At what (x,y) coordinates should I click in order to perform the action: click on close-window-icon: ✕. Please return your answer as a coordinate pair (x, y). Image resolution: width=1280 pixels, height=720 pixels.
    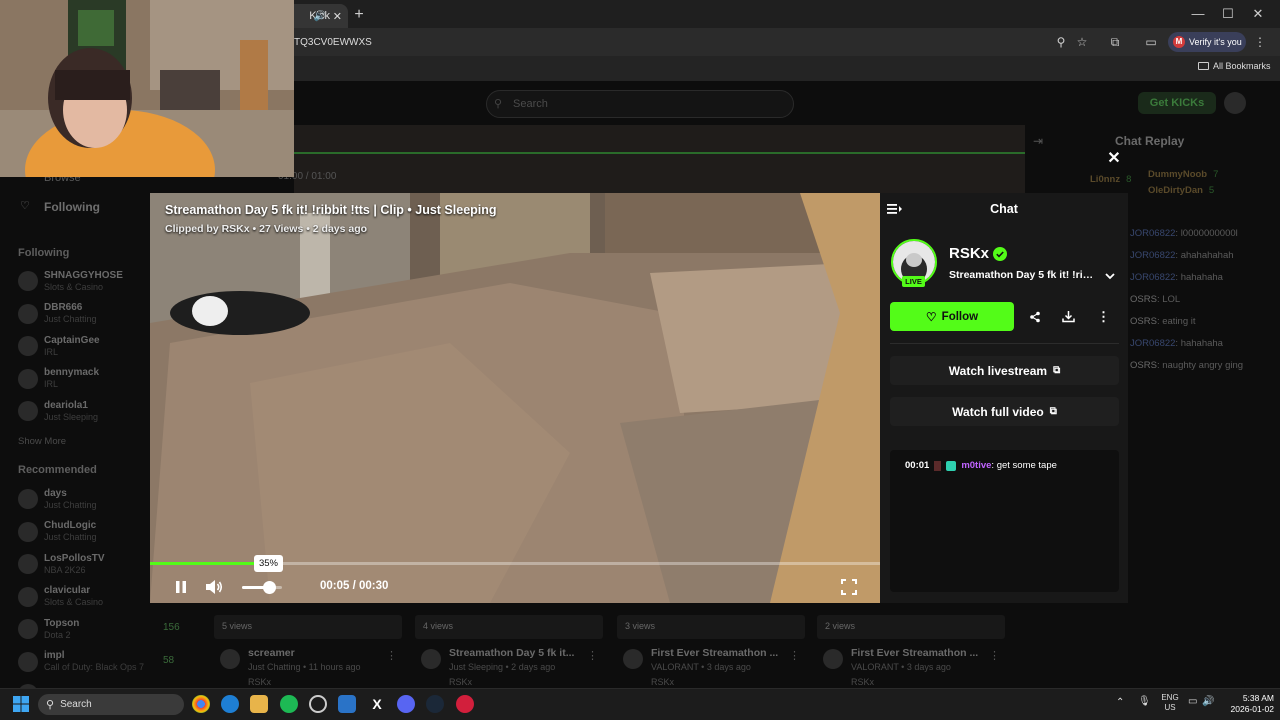
    Looking at the image, I should click on (1258, 14).